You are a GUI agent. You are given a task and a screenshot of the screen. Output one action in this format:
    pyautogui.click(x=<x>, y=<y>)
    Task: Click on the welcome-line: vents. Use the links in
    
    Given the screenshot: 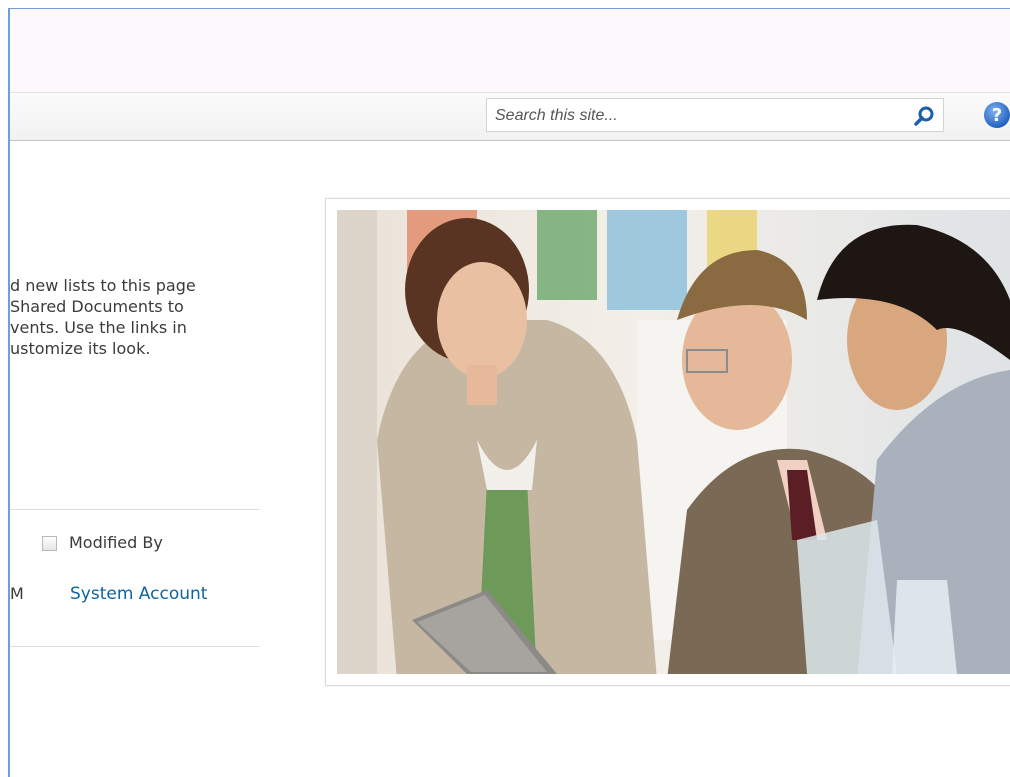 What is the action you would take?
    pyautogui.click(x=98, y=327)
    